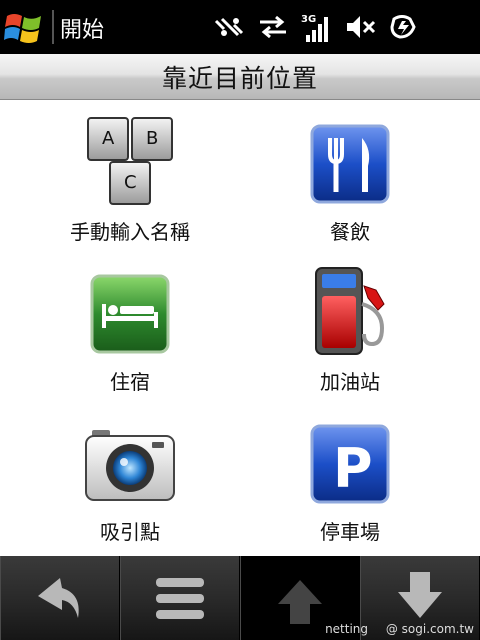 The image size is (480, 640). Describe the element at coordinates (130, 161) in the screenshot. I see `abc-keys-icon: A B C` at that location.